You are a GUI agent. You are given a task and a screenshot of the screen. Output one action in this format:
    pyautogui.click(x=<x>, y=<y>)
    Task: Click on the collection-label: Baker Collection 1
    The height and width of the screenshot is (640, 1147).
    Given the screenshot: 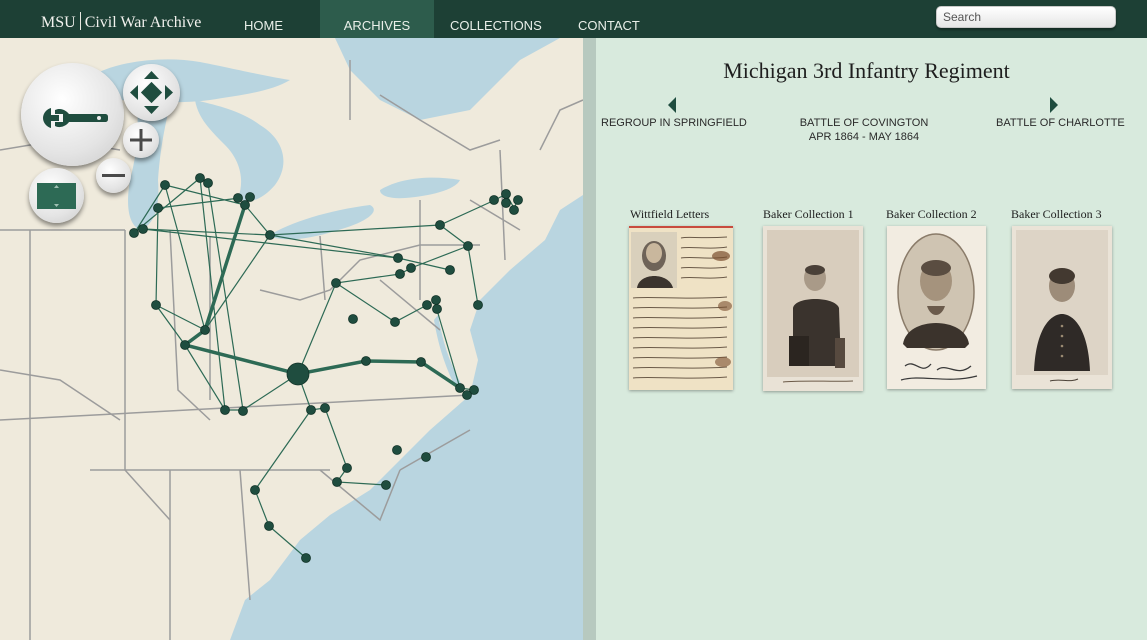 What is the action you would take?
    pyautogui.click(x=808, y=214)
    